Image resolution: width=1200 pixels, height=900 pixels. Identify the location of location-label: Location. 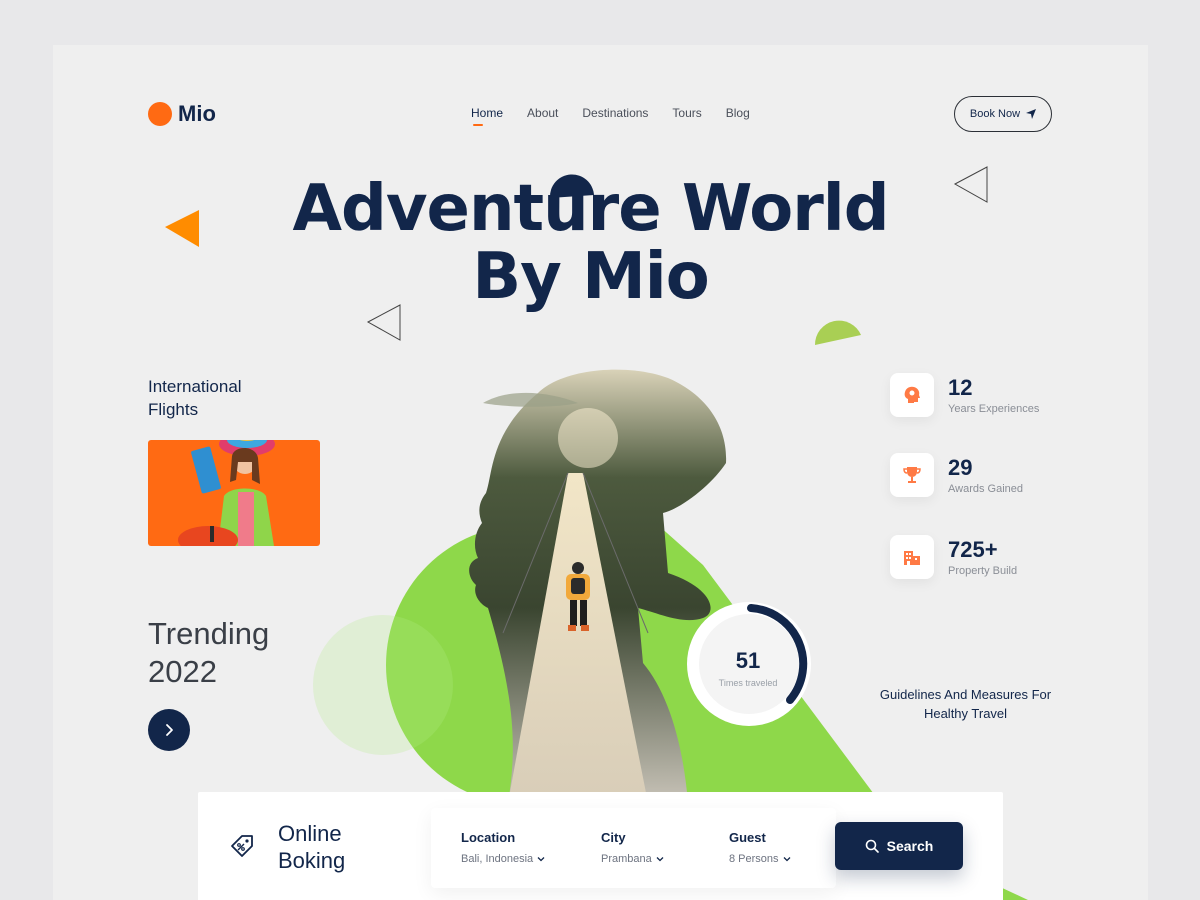
(488, 837).